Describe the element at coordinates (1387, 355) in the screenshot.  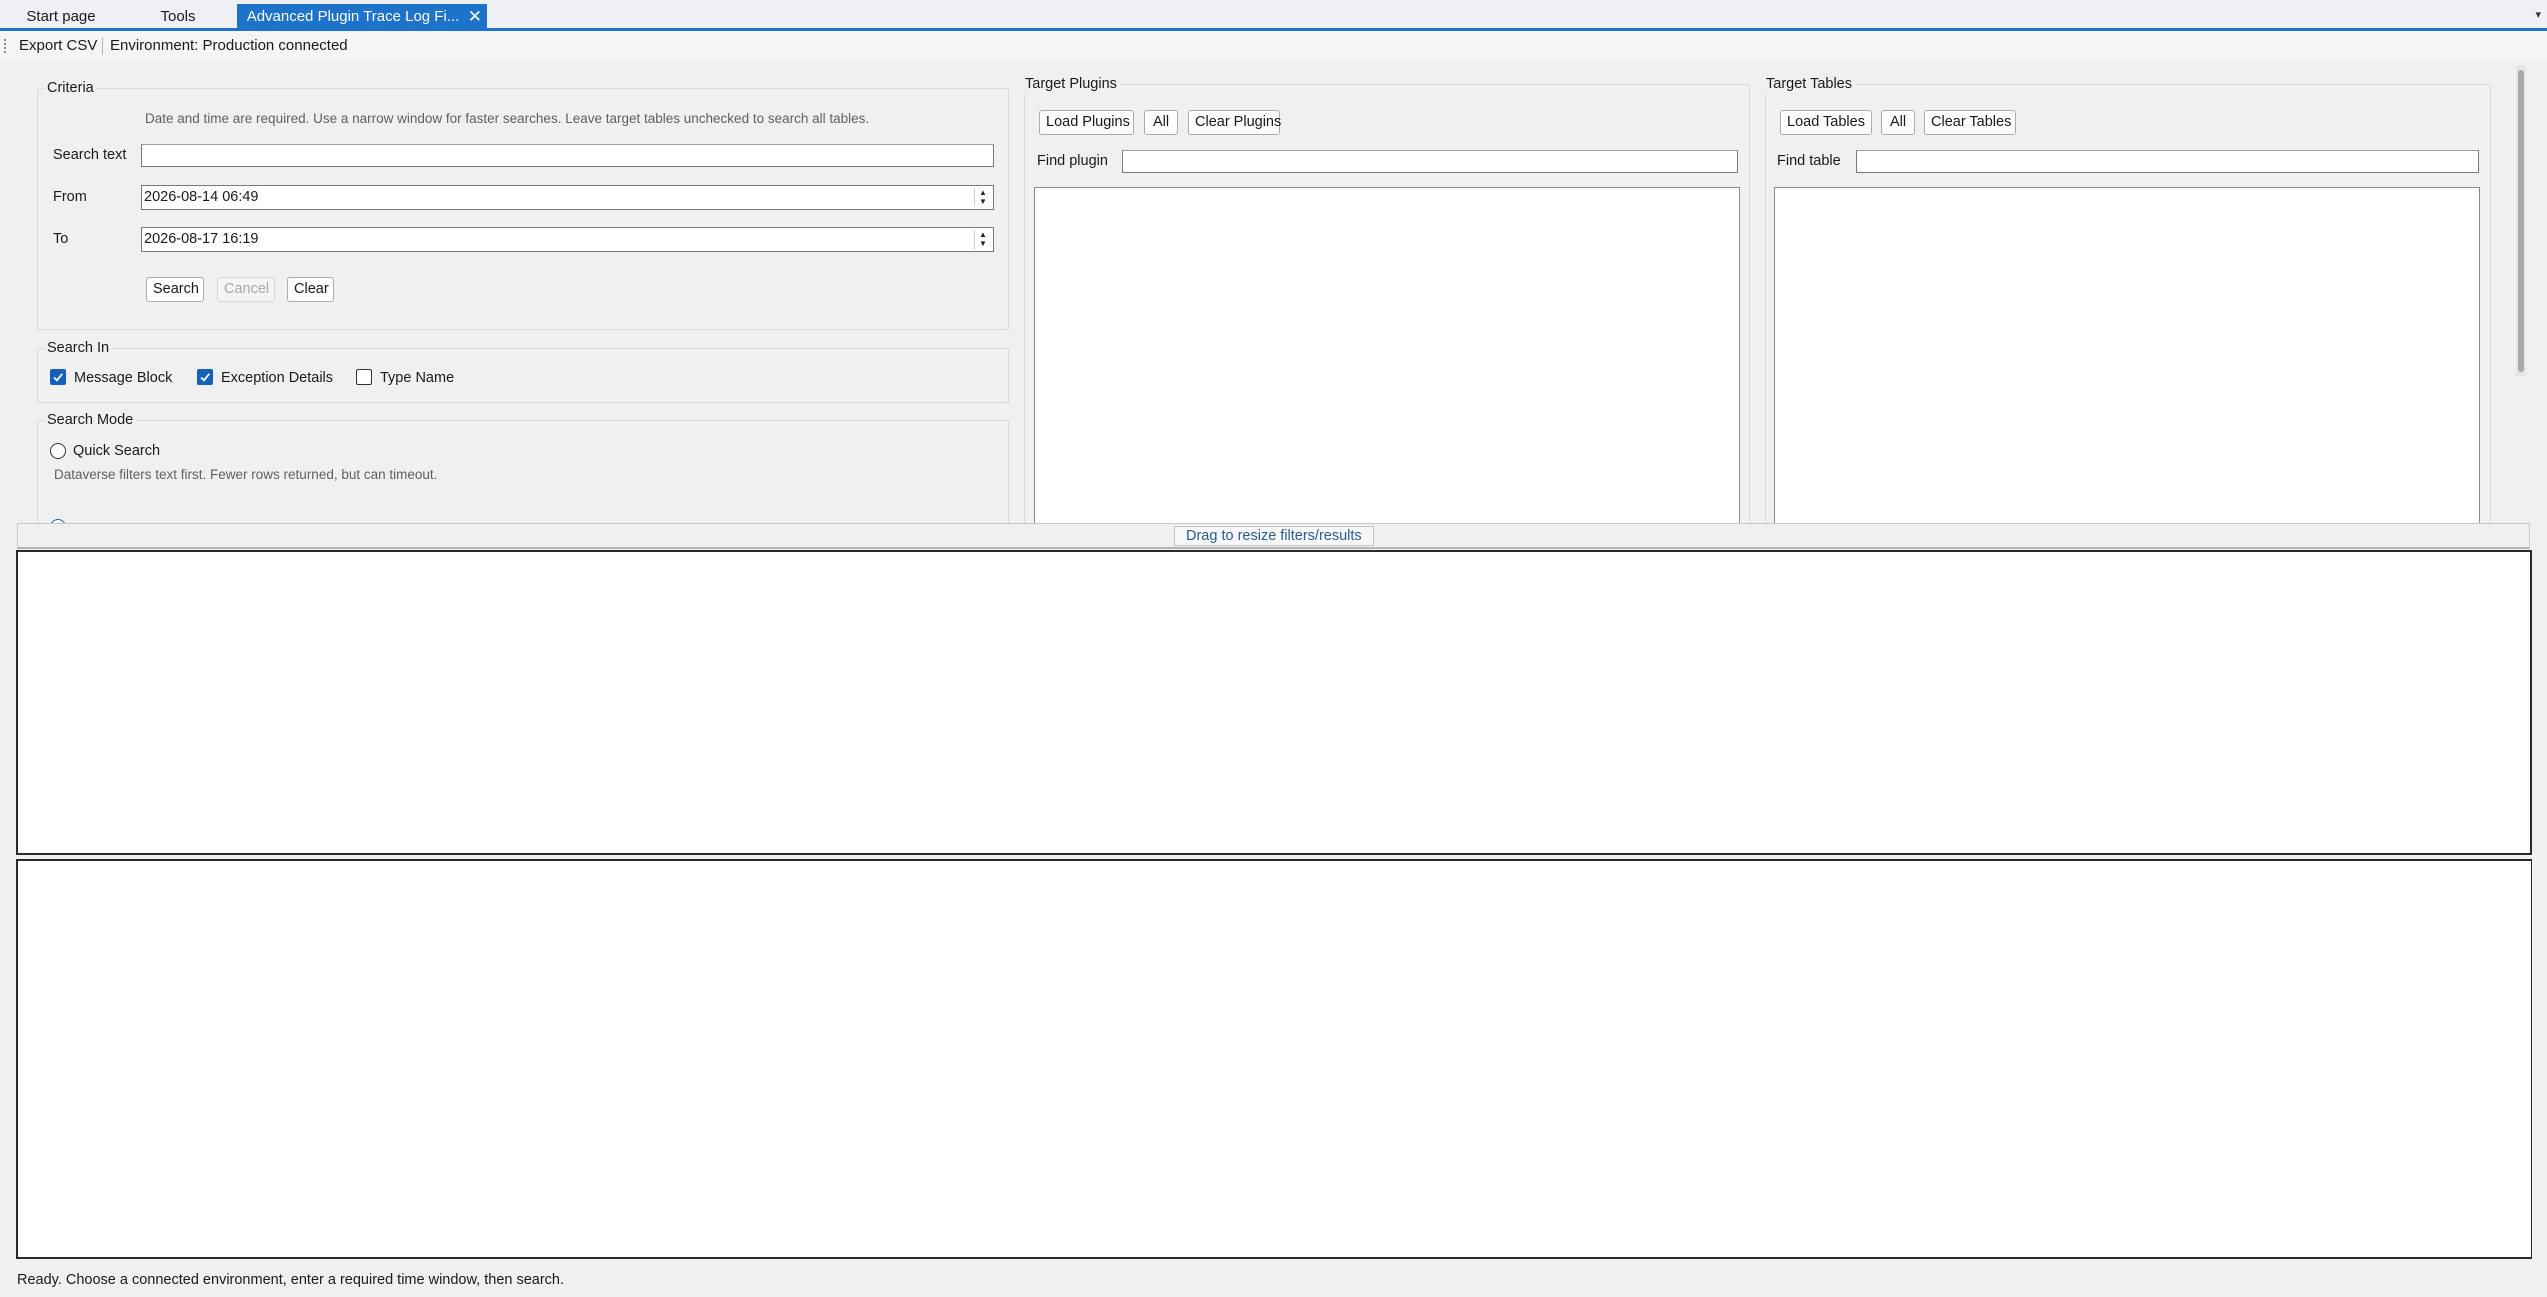
I see `plugins-list` at that location.